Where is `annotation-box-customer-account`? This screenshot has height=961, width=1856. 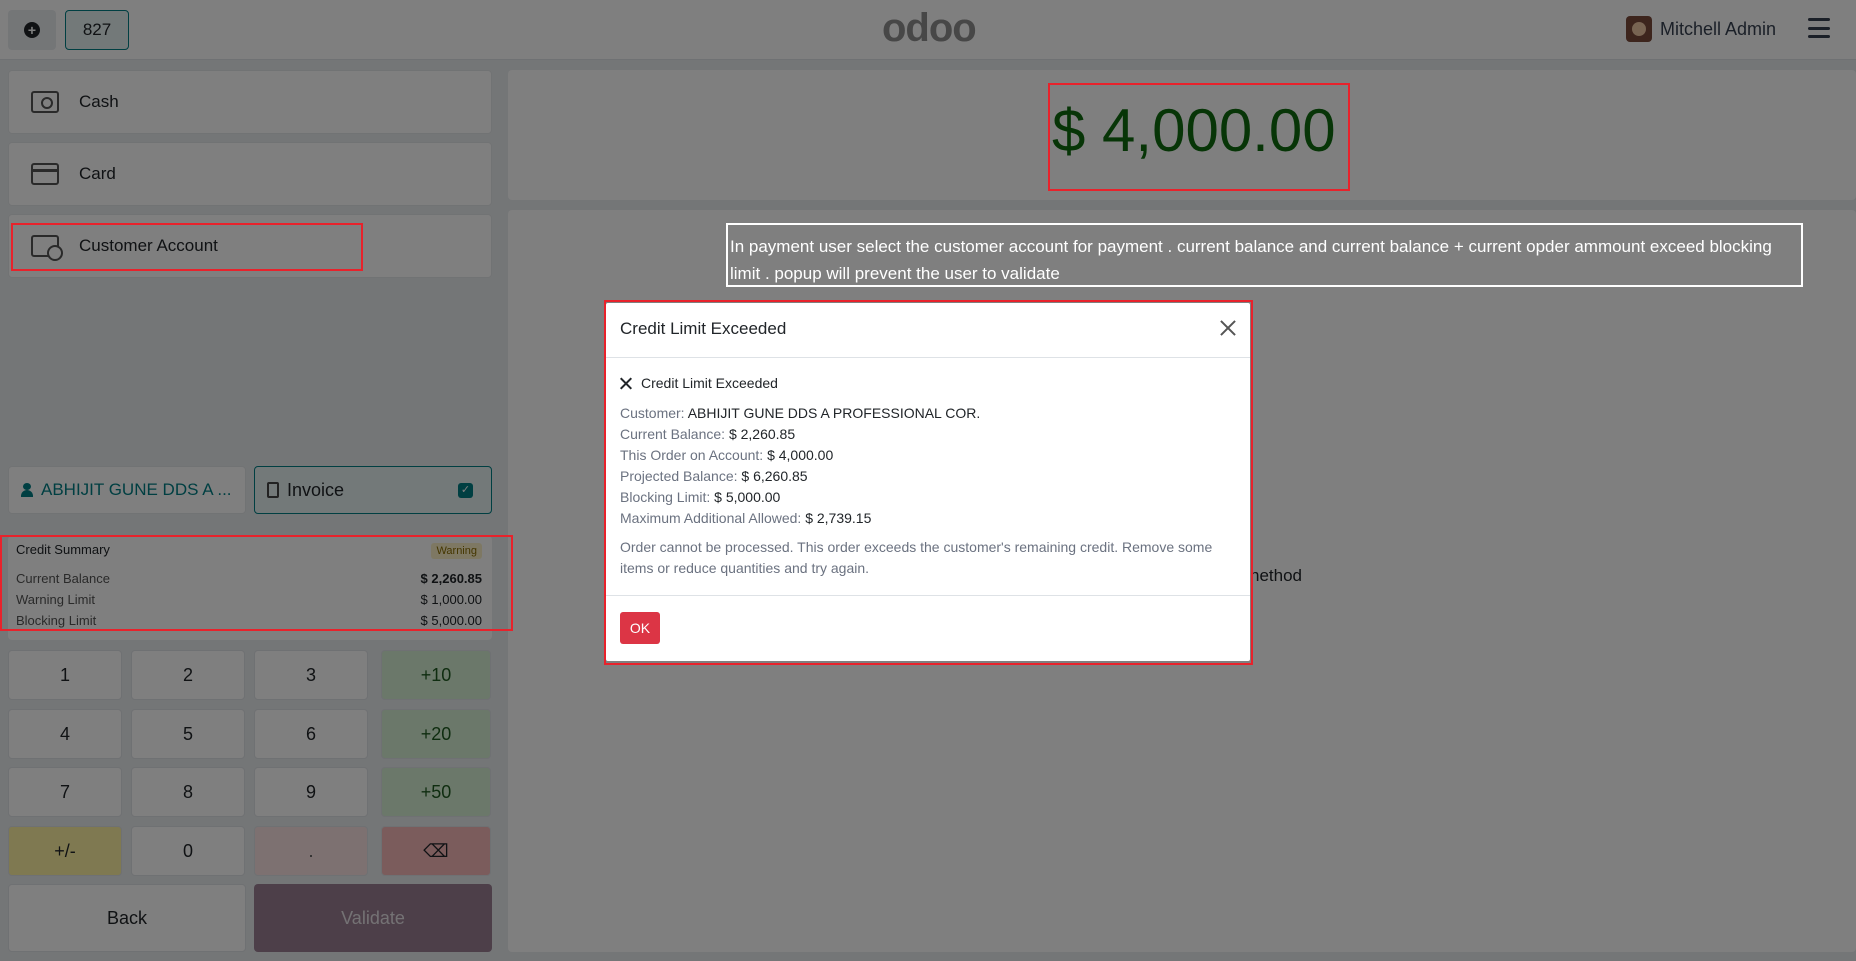
annotation-box-customer-account is located at coordinates (187, 247).